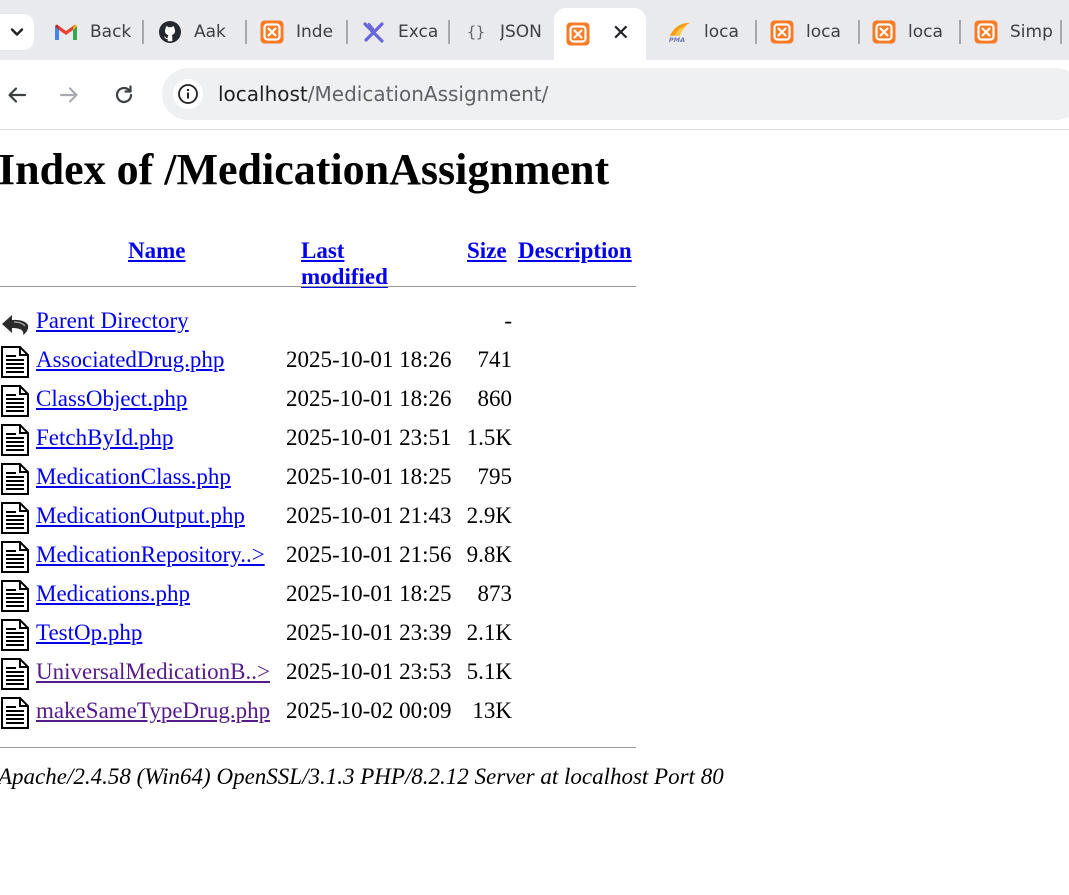  What do you see at coordinates (104, 438) in the screenshot?
I see `file-link: FetchById.php` at bounding box center [104, 438].